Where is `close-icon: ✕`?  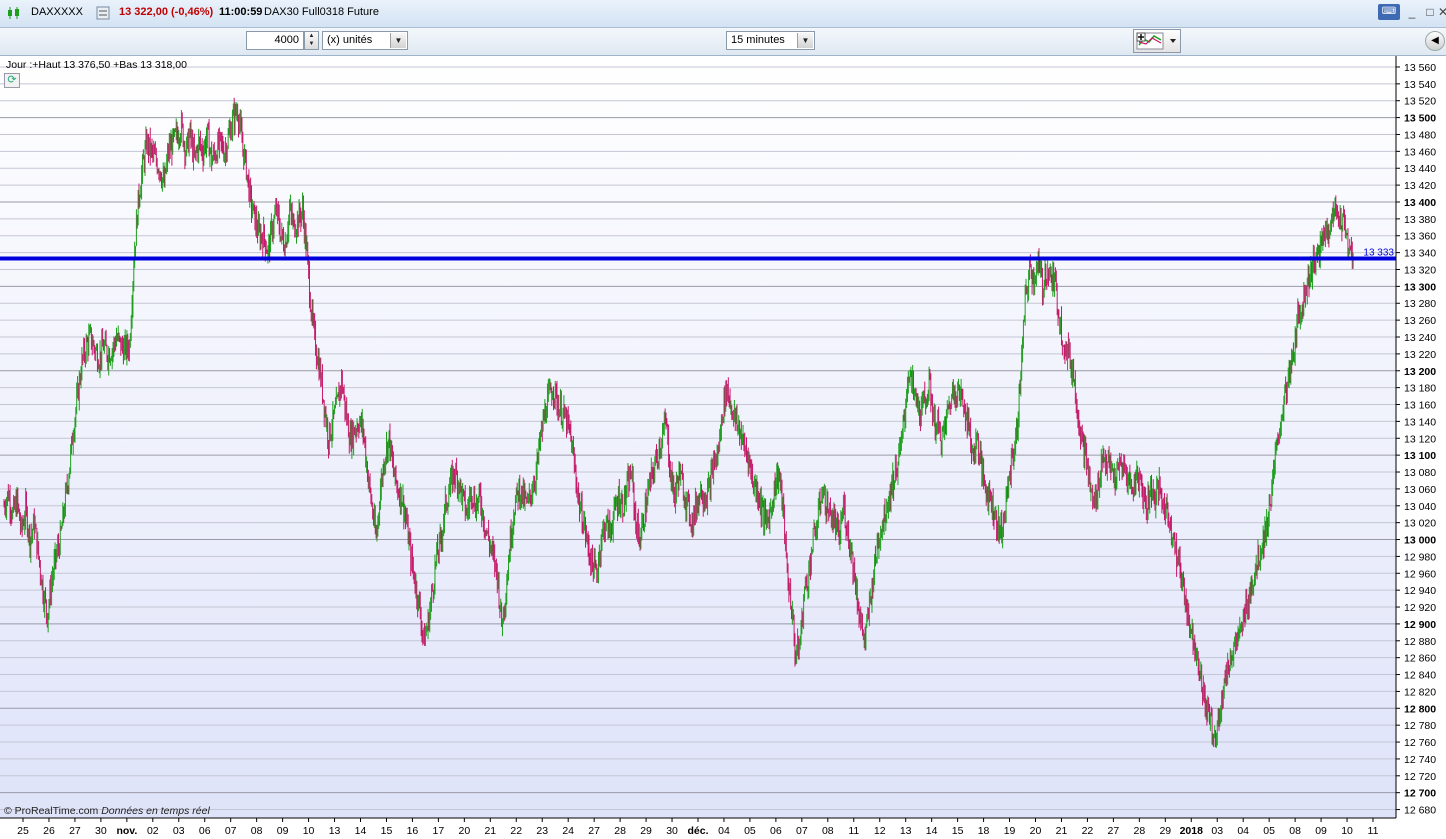 close-icon: ✕ is located at coordinates (1442, 12).